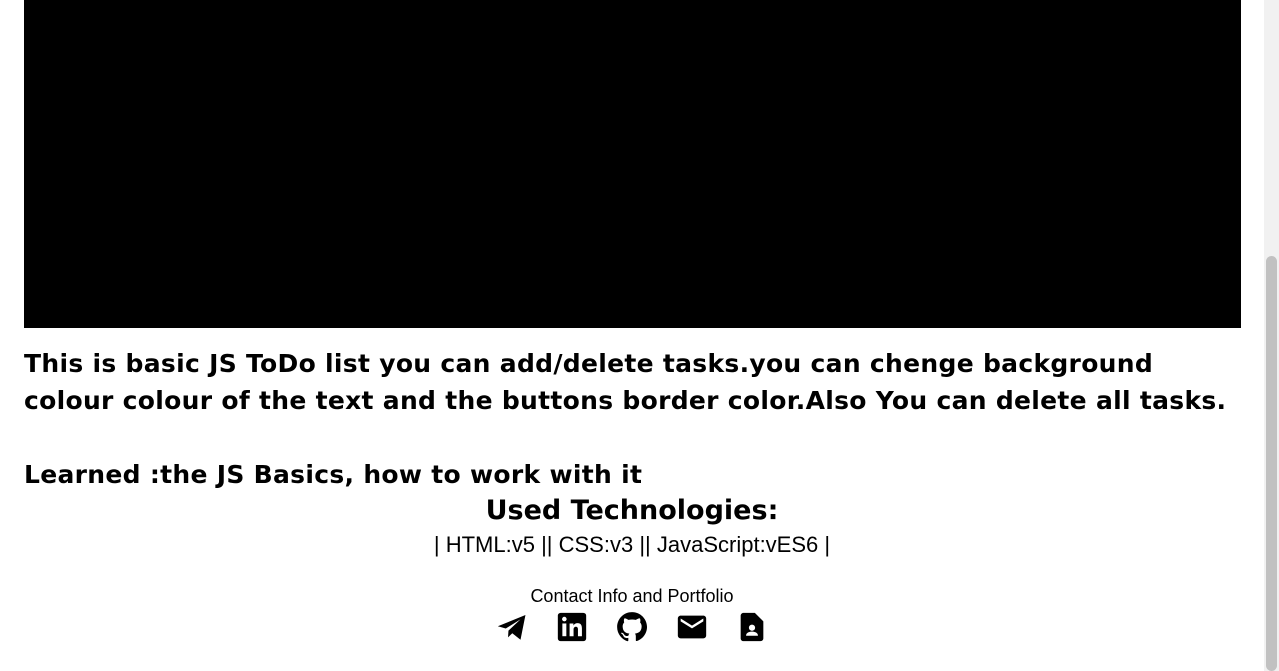 This screenshot has height=671, width=1279. I want to click on contact-title: Contact Info and Portfolio, so click(632, 596).